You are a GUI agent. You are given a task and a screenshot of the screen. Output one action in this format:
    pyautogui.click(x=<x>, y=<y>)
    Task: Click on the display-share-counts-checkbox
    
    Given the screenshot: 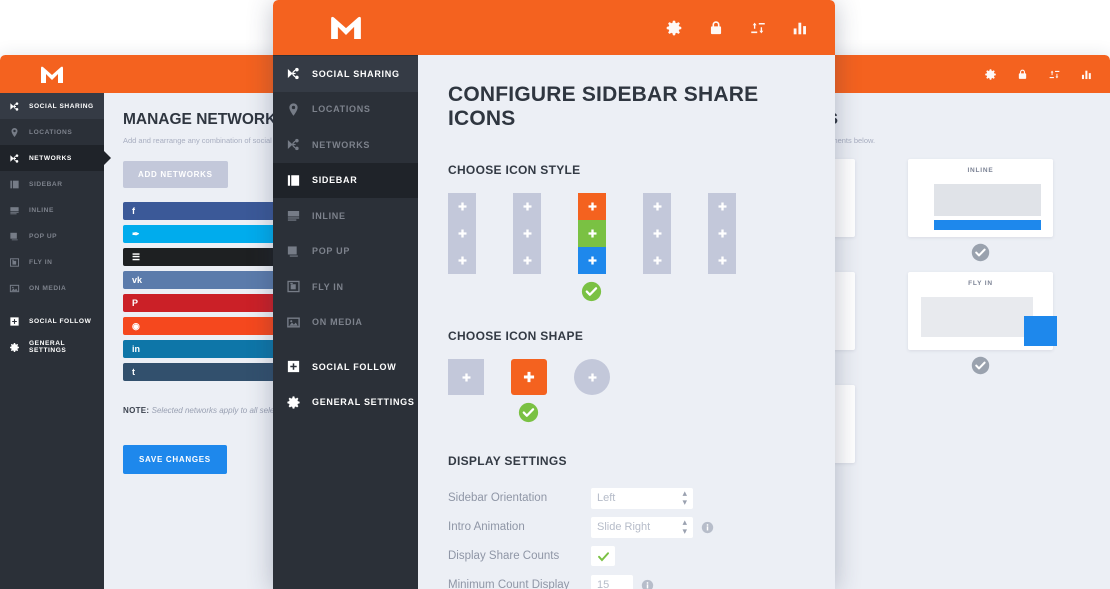 What is the action you would take?
    pyautogui.click(x=603, y=556)
    